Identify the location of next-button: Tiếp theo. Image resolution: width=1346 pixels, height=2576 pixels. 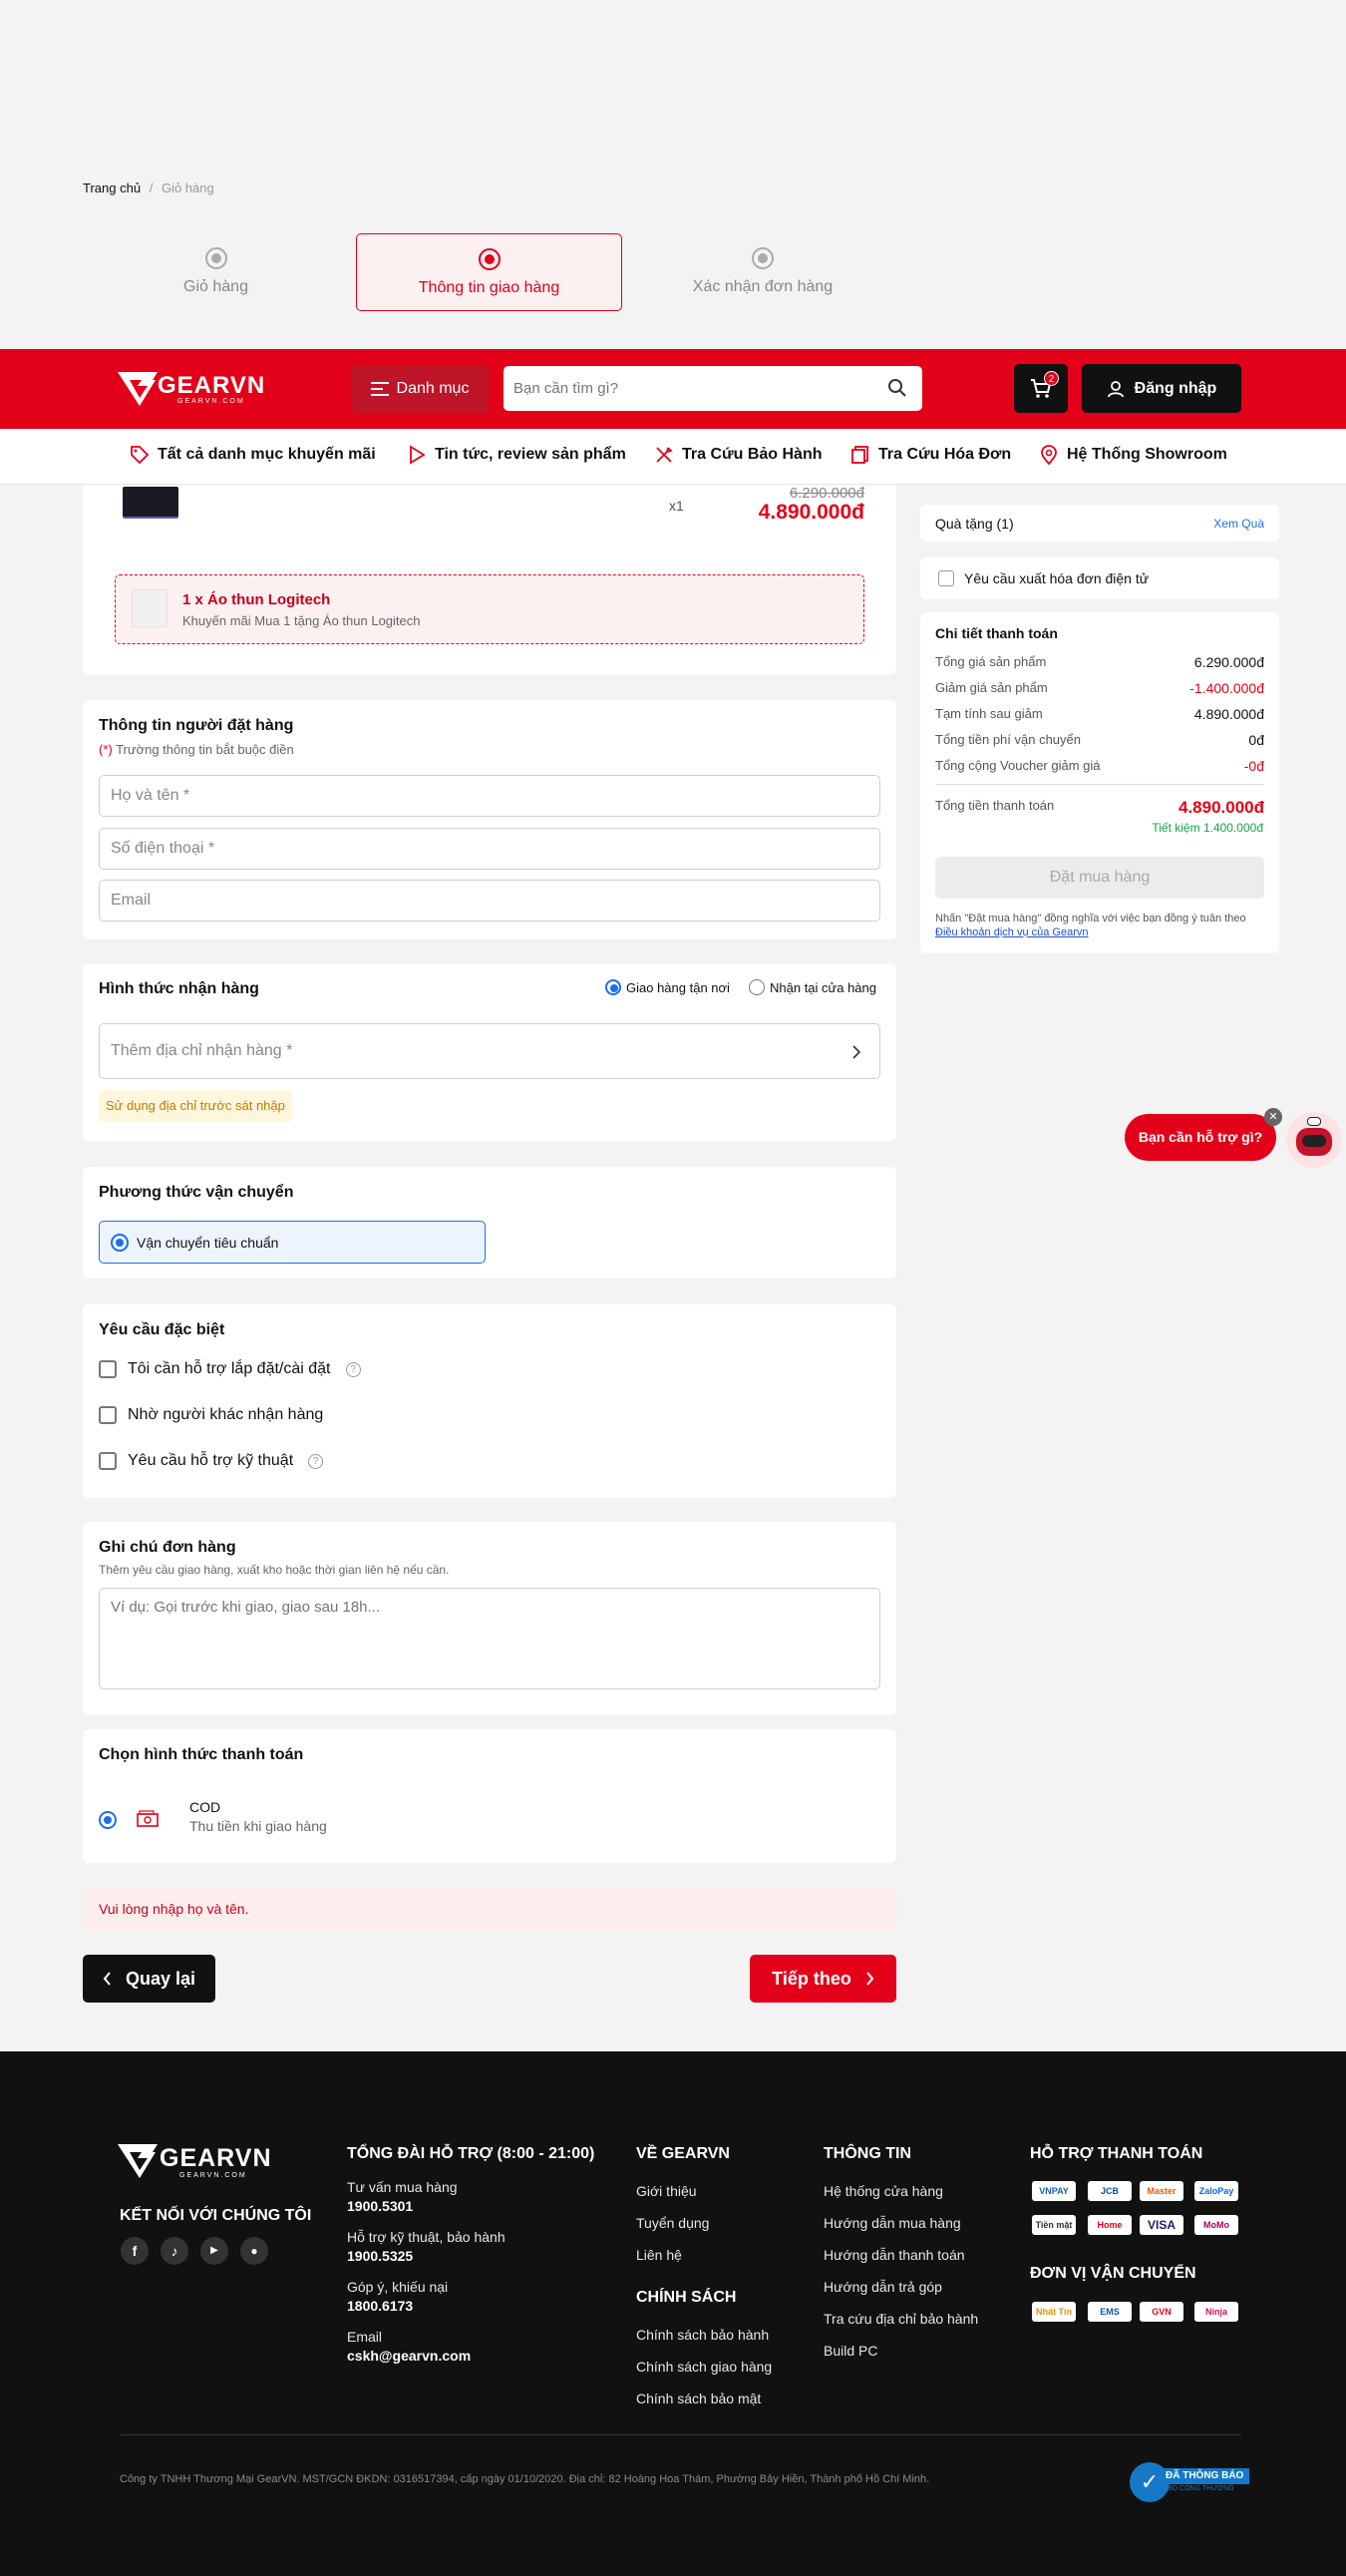
(823, 1979).